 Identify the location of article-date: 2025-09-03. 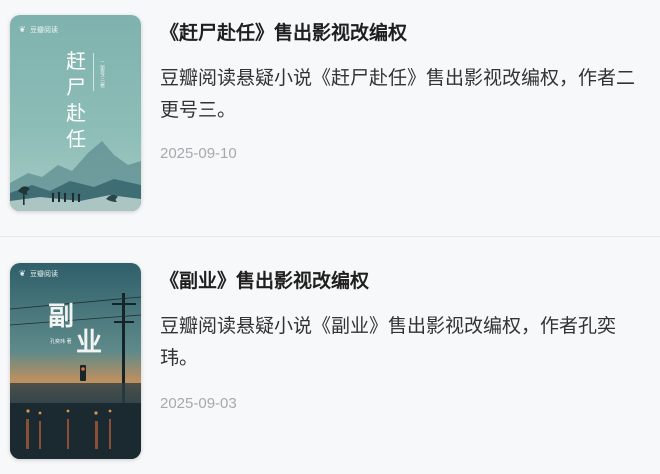
(198, 403).